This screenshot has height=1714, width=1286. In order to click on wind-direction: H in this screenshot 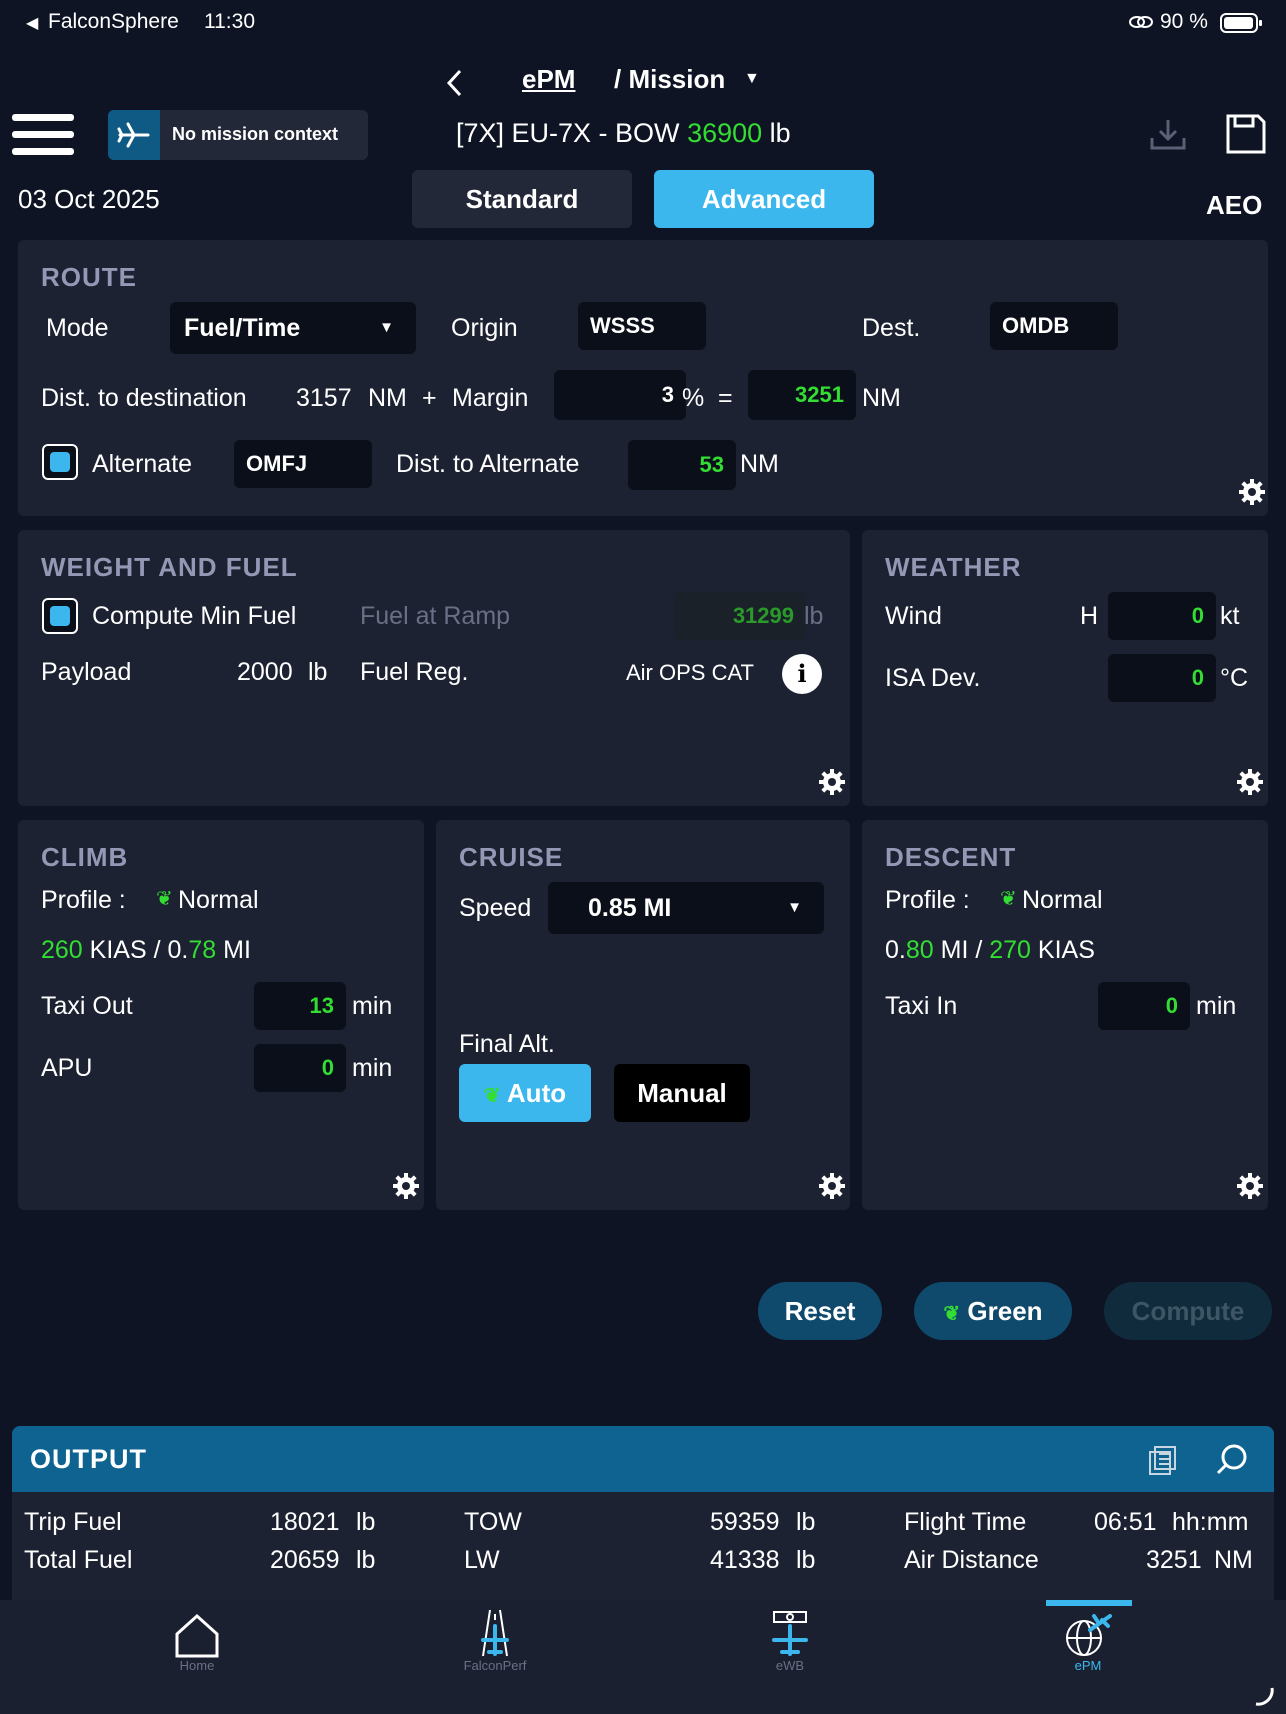, I will do `click(1089, 616)`.